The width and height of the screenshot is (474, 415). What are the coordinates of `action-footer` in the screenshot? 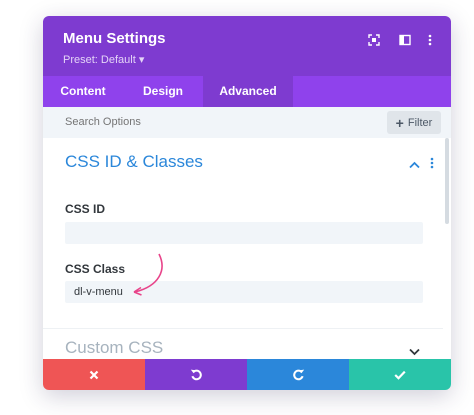 It's located at (247, 374).